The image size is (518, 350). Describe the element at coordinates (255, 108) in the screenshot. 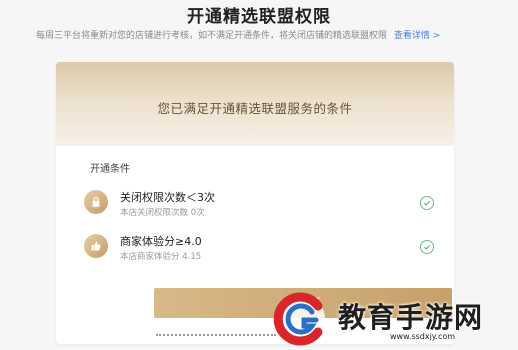

I see `banner-title: 您已满足开通精选联盟服务的条件` at that location.